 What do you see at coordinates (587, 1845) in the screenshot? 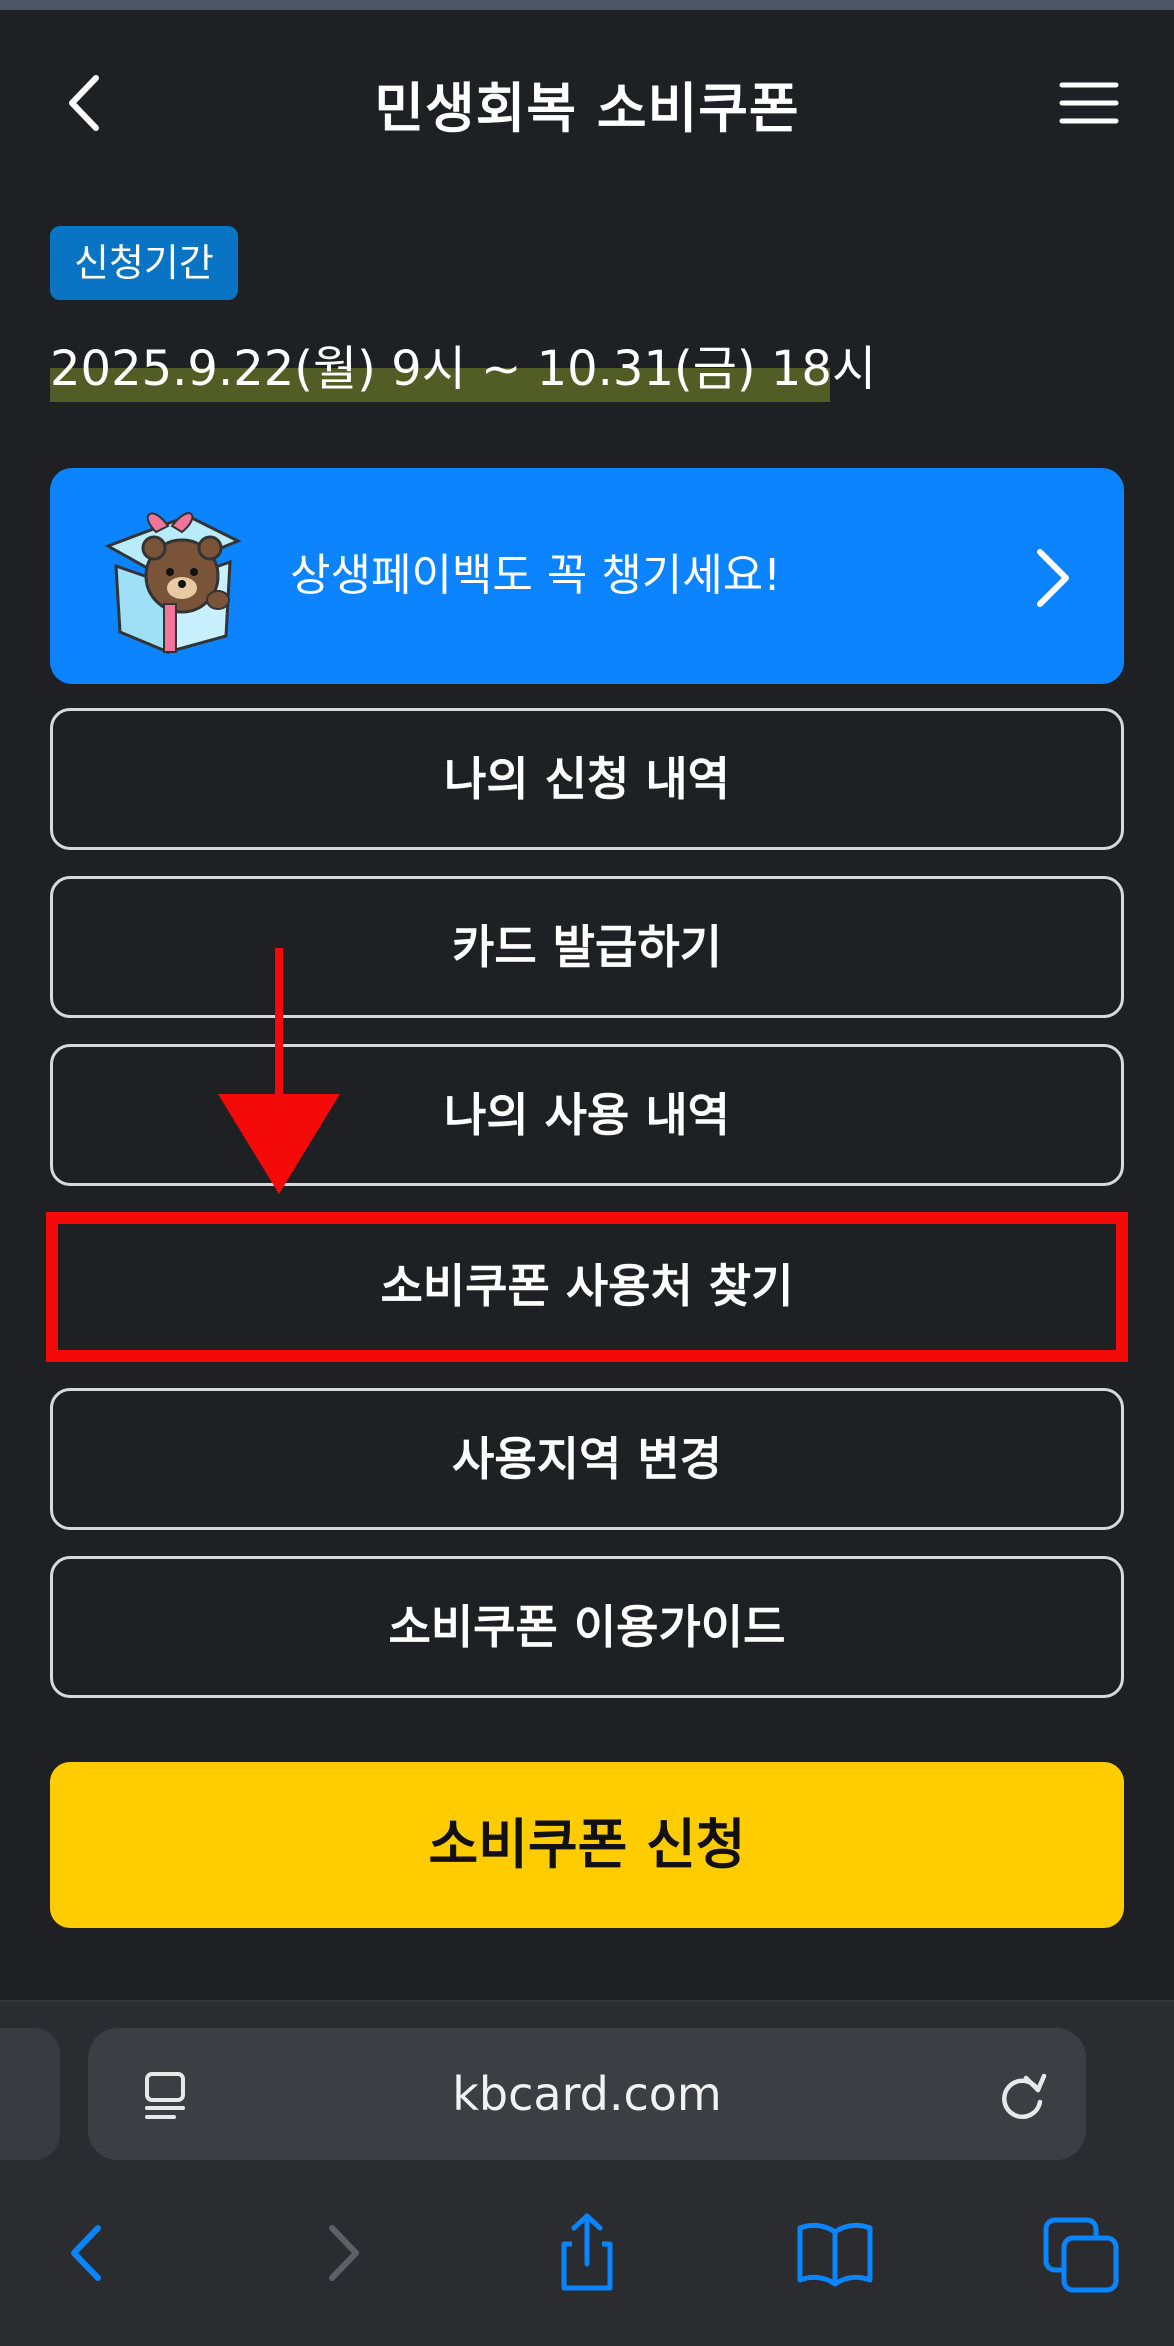
I see `apply-coupon-button: 소비쿠폰 신청` at bounding box center [587, 1845].